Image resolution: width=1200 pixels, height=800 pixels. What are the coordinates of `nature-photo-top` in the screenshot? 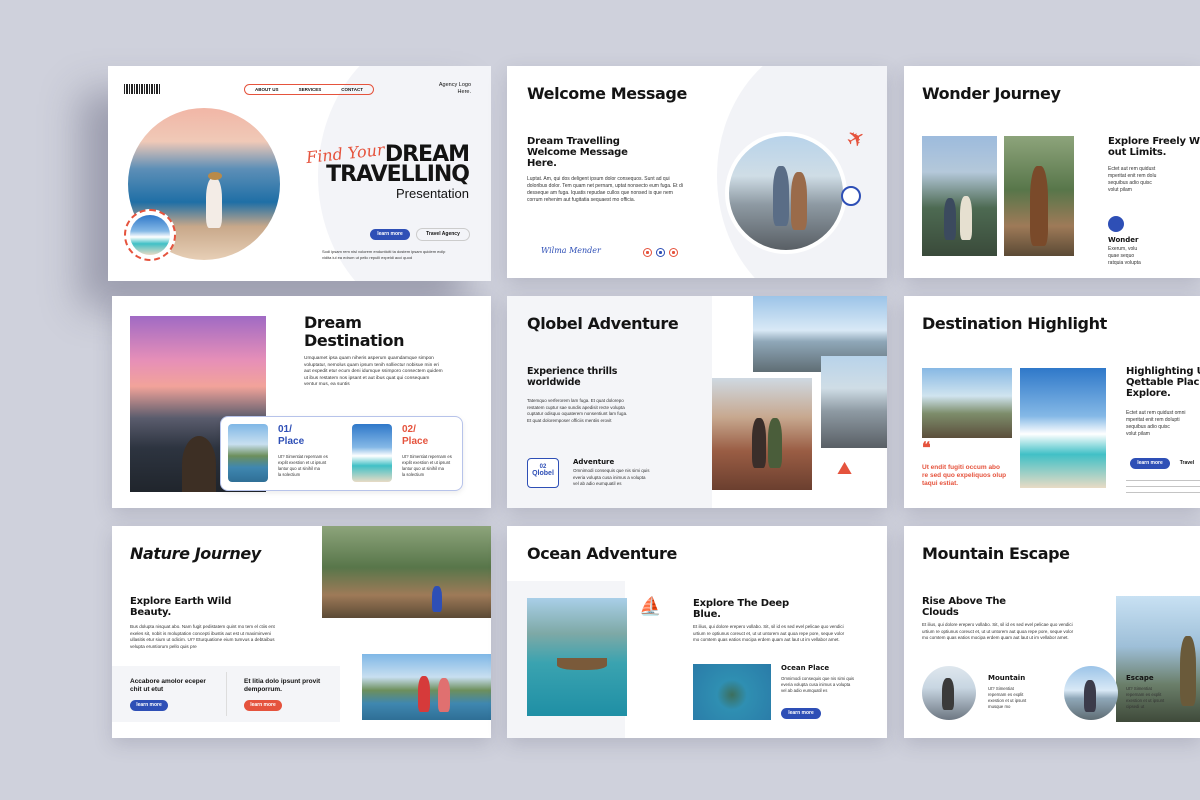 It's located at (406, 572).